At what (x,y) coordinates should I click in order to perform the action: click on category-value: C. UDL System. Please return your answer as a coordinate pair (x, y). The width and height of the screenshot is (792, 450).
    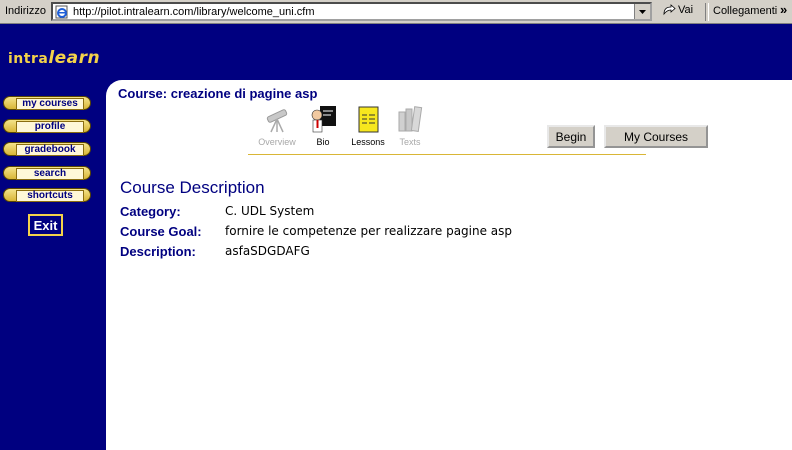
    Looking at the image, I should click on (270, 211).